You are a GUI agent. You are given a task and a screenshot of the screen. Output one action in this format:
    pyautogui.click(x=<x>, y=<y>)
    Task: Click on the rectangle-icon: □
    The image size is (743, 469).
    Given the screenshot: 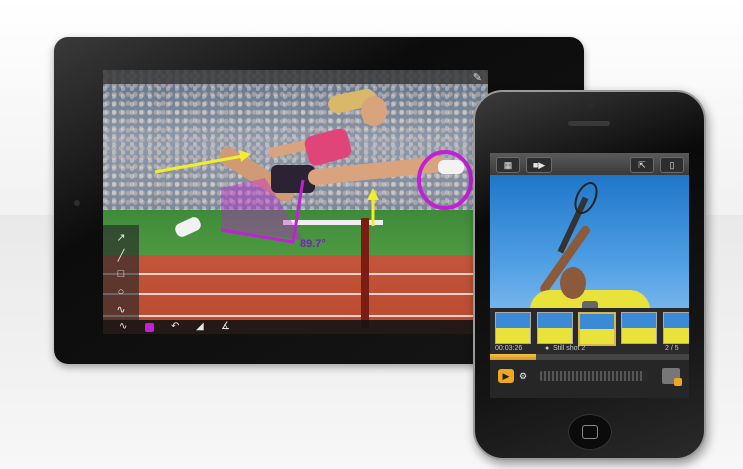 What is the action you would take?
    pyautogui.click(x=121, y=274)
    